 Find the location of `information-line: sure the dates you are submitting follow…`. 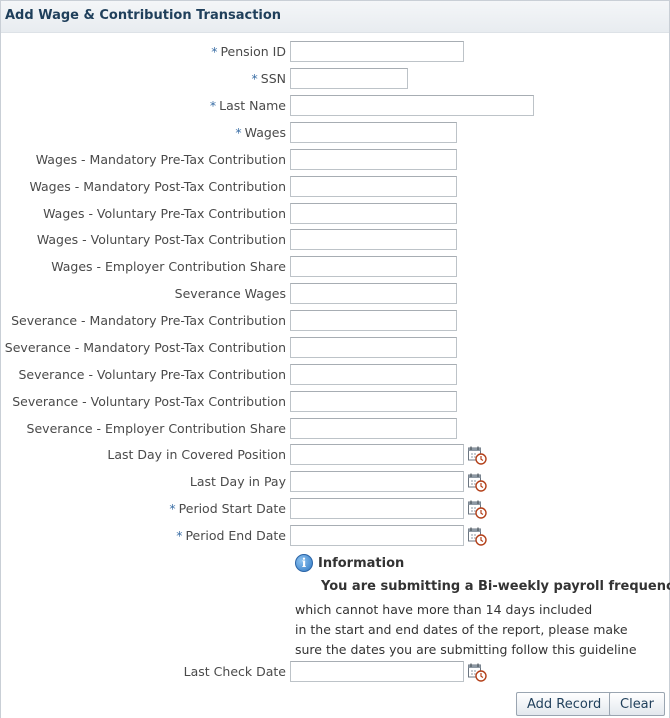

information-line: sure the dates you are submitting follow… is located at coordinates (466, 649).